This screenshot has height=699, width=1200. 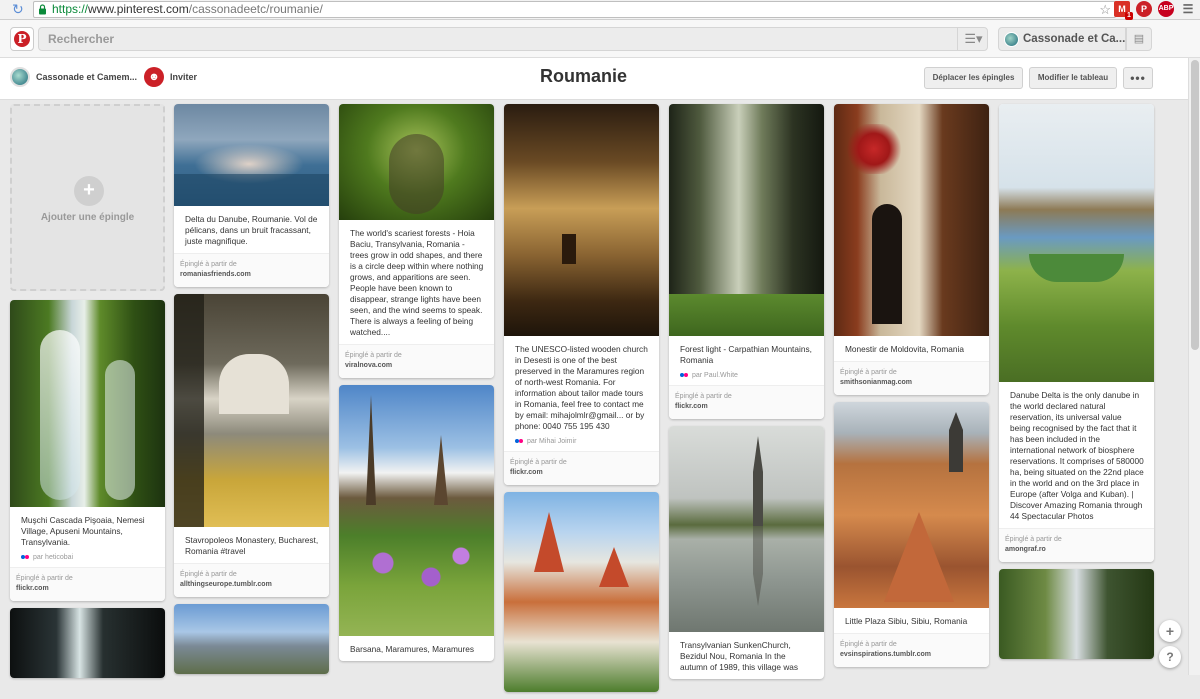 What do you see at coordinates (513, 39) in the screenshot?
I see `search-input: Rechercher` at bounding box center [513, 39].